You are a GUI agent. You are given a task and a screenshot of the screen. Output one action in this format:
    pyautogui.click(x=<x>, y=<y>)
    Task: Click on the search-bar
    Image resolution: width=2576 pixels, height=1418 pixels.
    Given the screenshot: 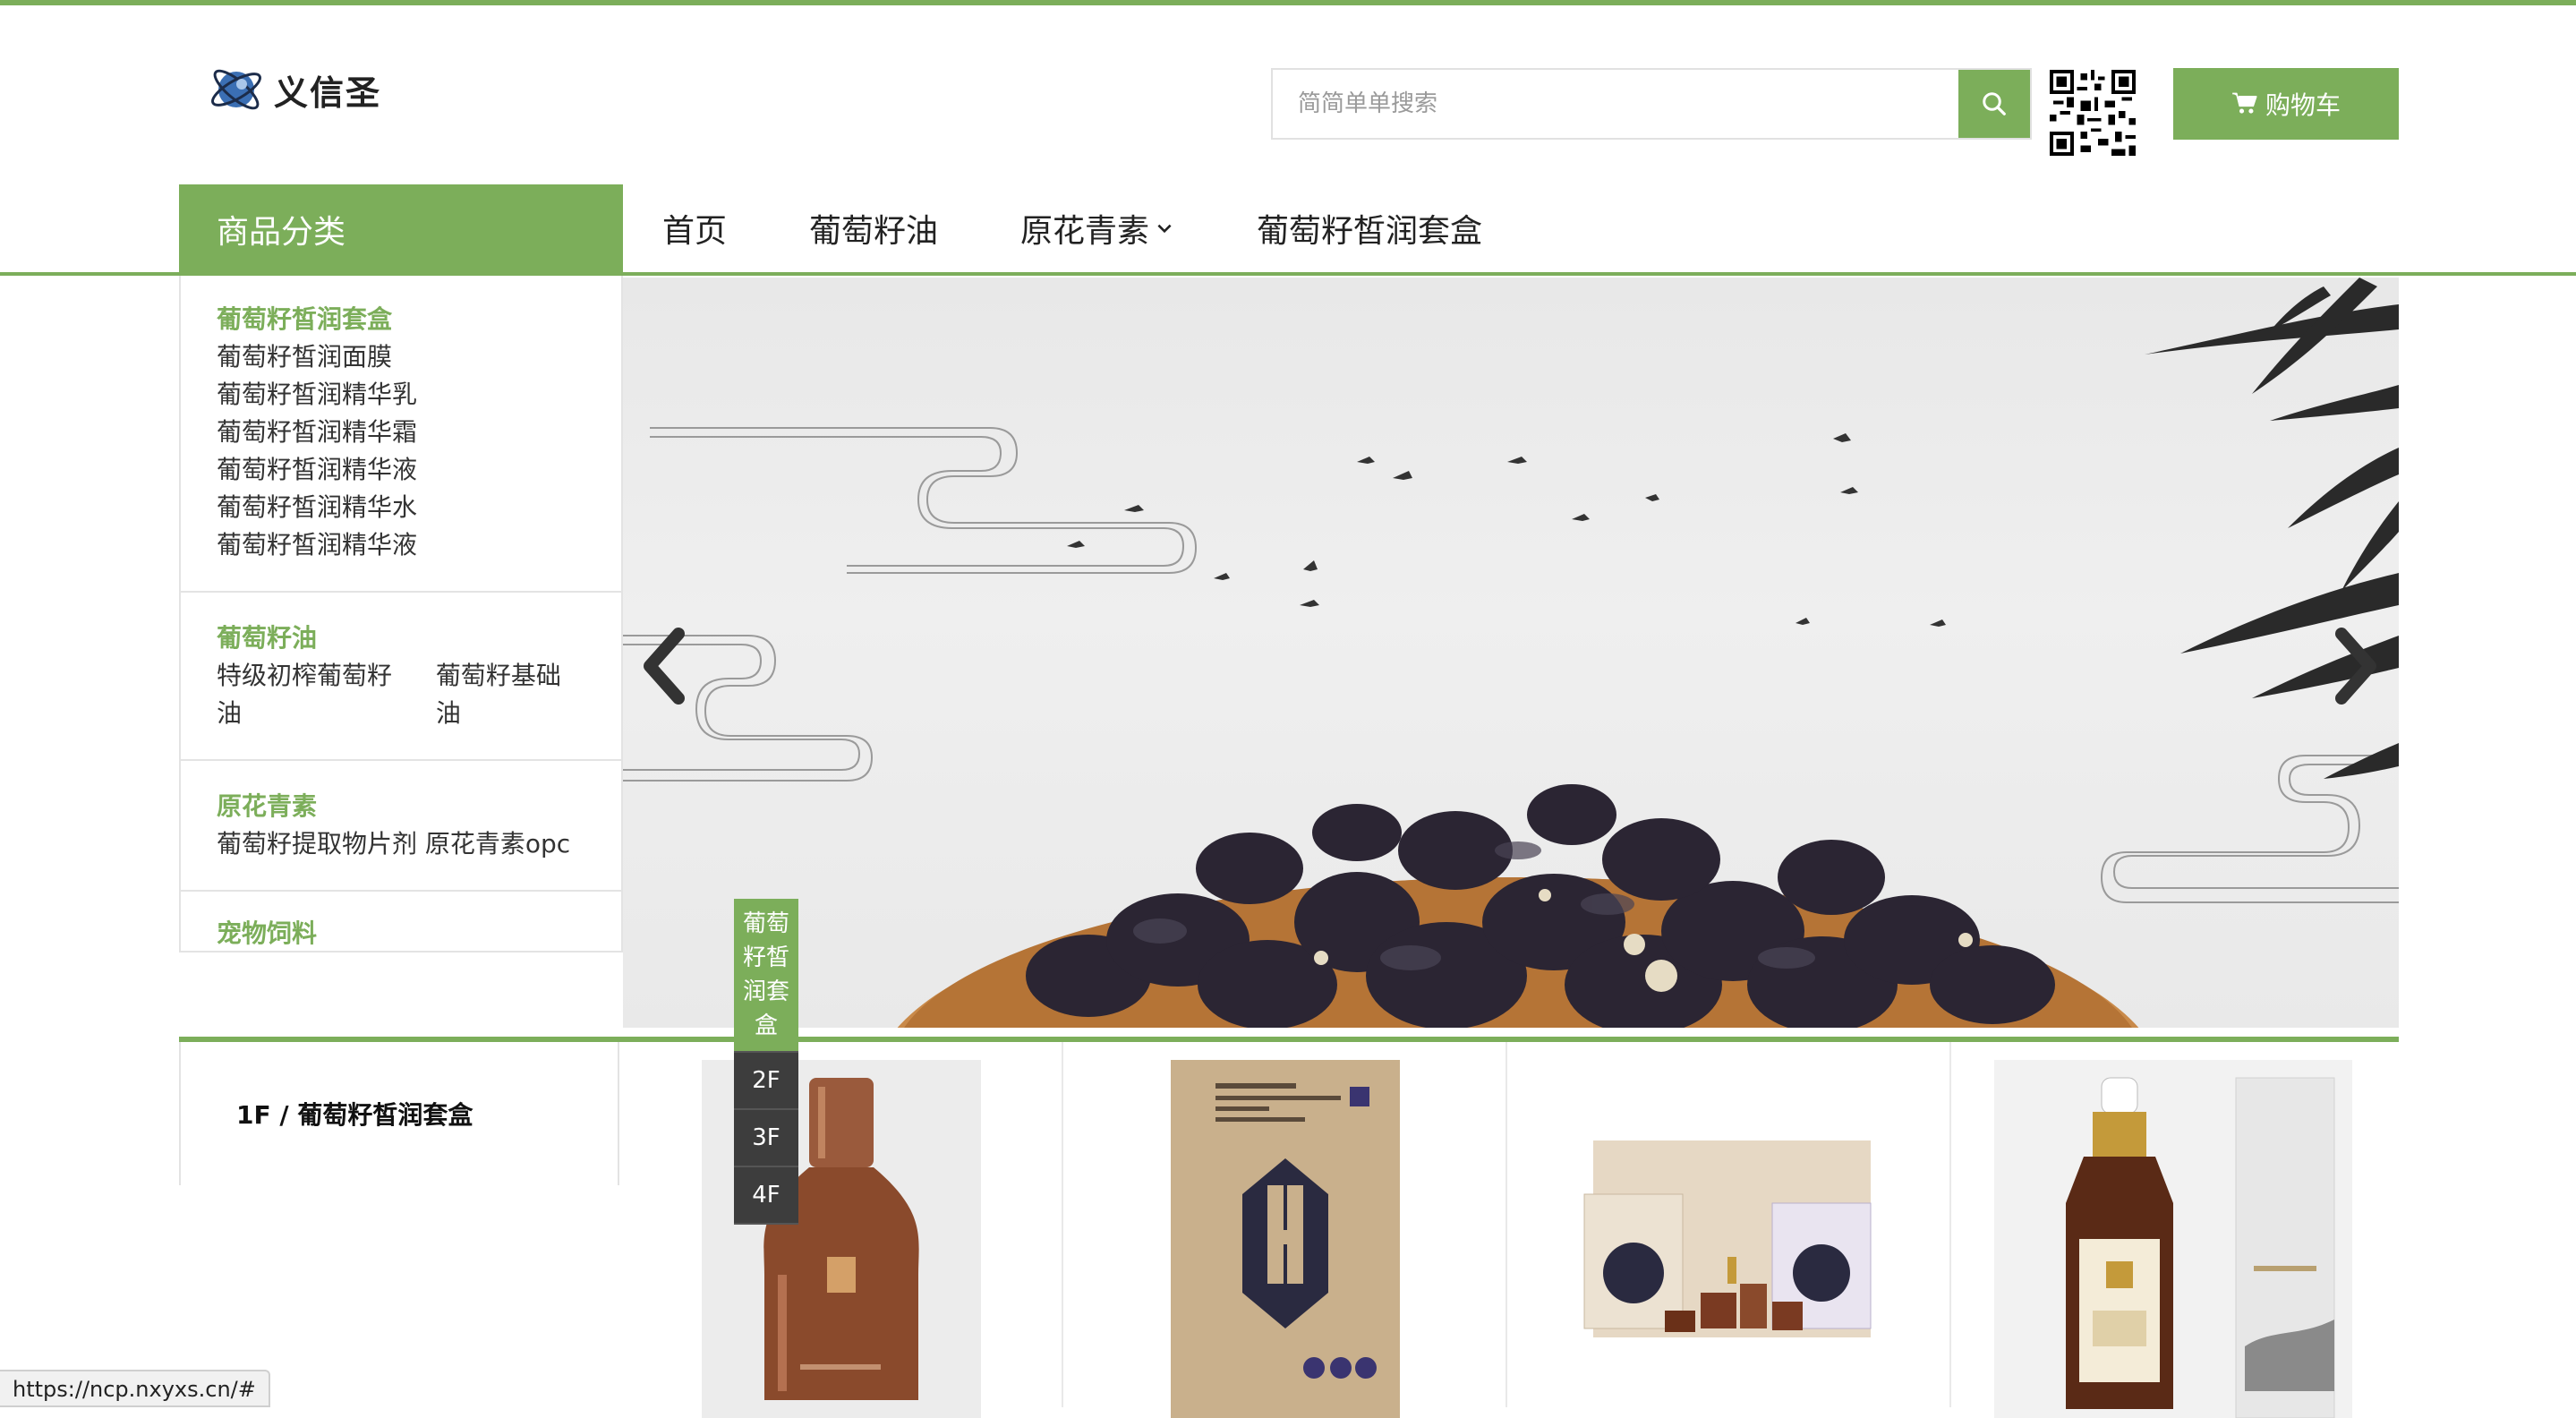 What is the action you would take?
    pyautogui.click(x=1651, y=104)
    